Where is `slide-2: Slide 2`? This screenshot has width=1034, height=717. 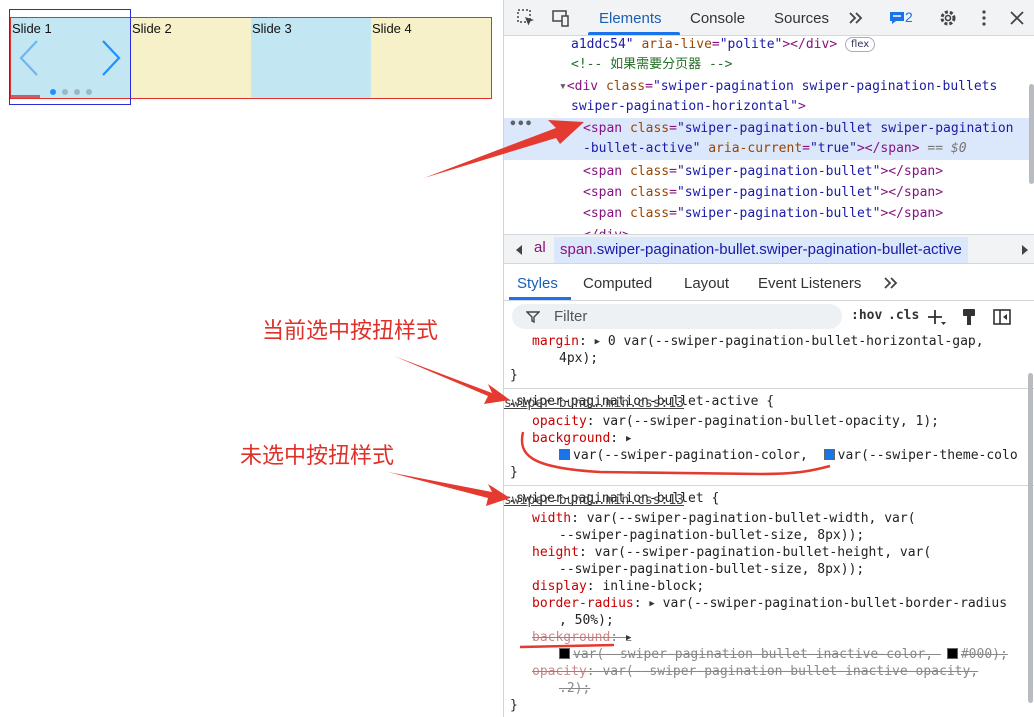
slide-2: Slide 2 is located at coordinates (191, 58).